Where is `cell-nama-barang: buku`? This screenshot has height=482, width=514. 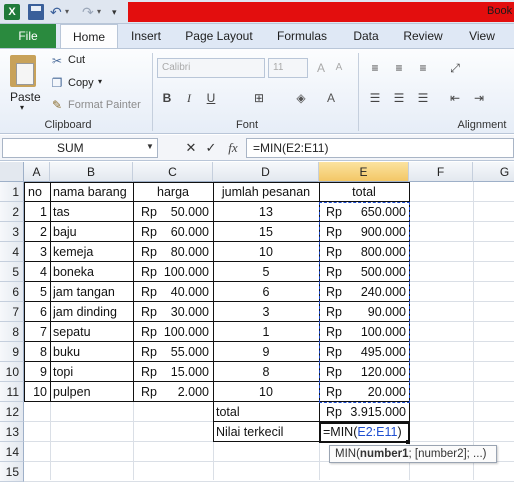 cell-nama-barang: buku is located at coordinates (93, 352).